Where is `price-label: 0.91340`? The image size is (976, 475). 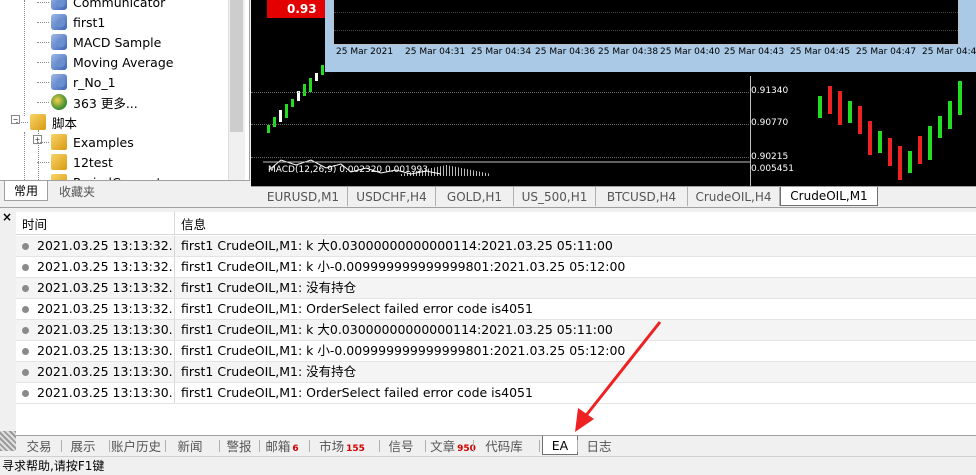
price-label: 0.91340 is located at coordinates (770, 91).